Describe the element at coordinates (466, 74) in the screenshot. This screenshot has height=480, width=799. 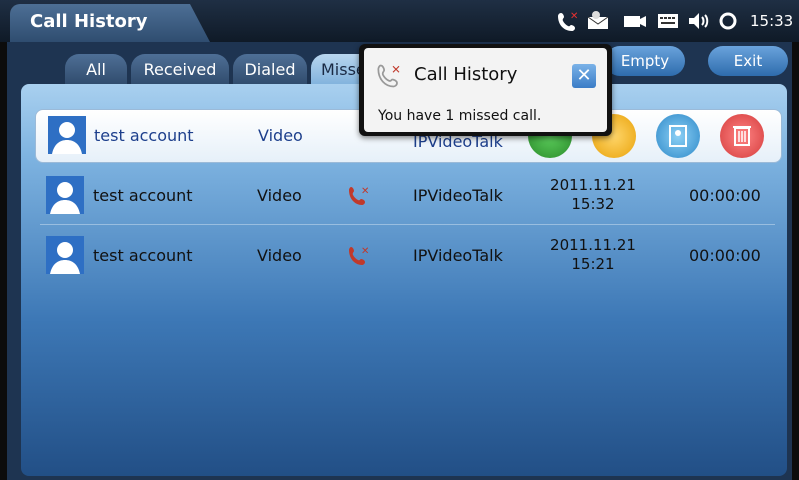
I see `popup-title: Call History` at that location.